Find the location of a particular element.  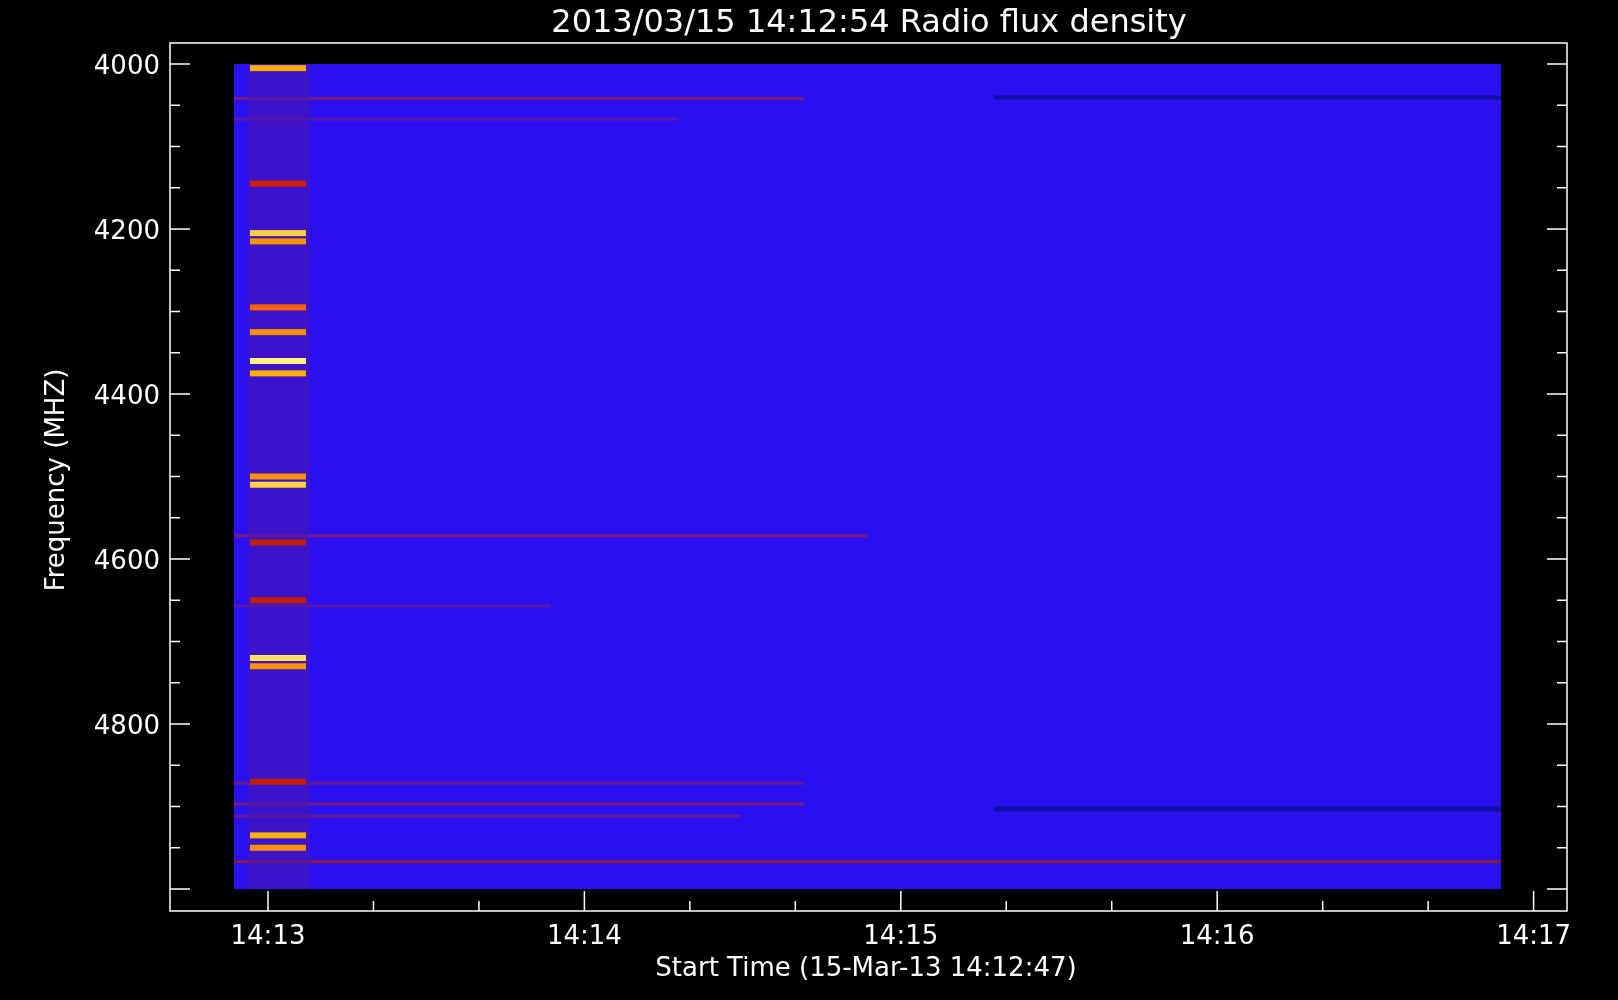

tick-label: 4400 is located at coordinates (126, 395).